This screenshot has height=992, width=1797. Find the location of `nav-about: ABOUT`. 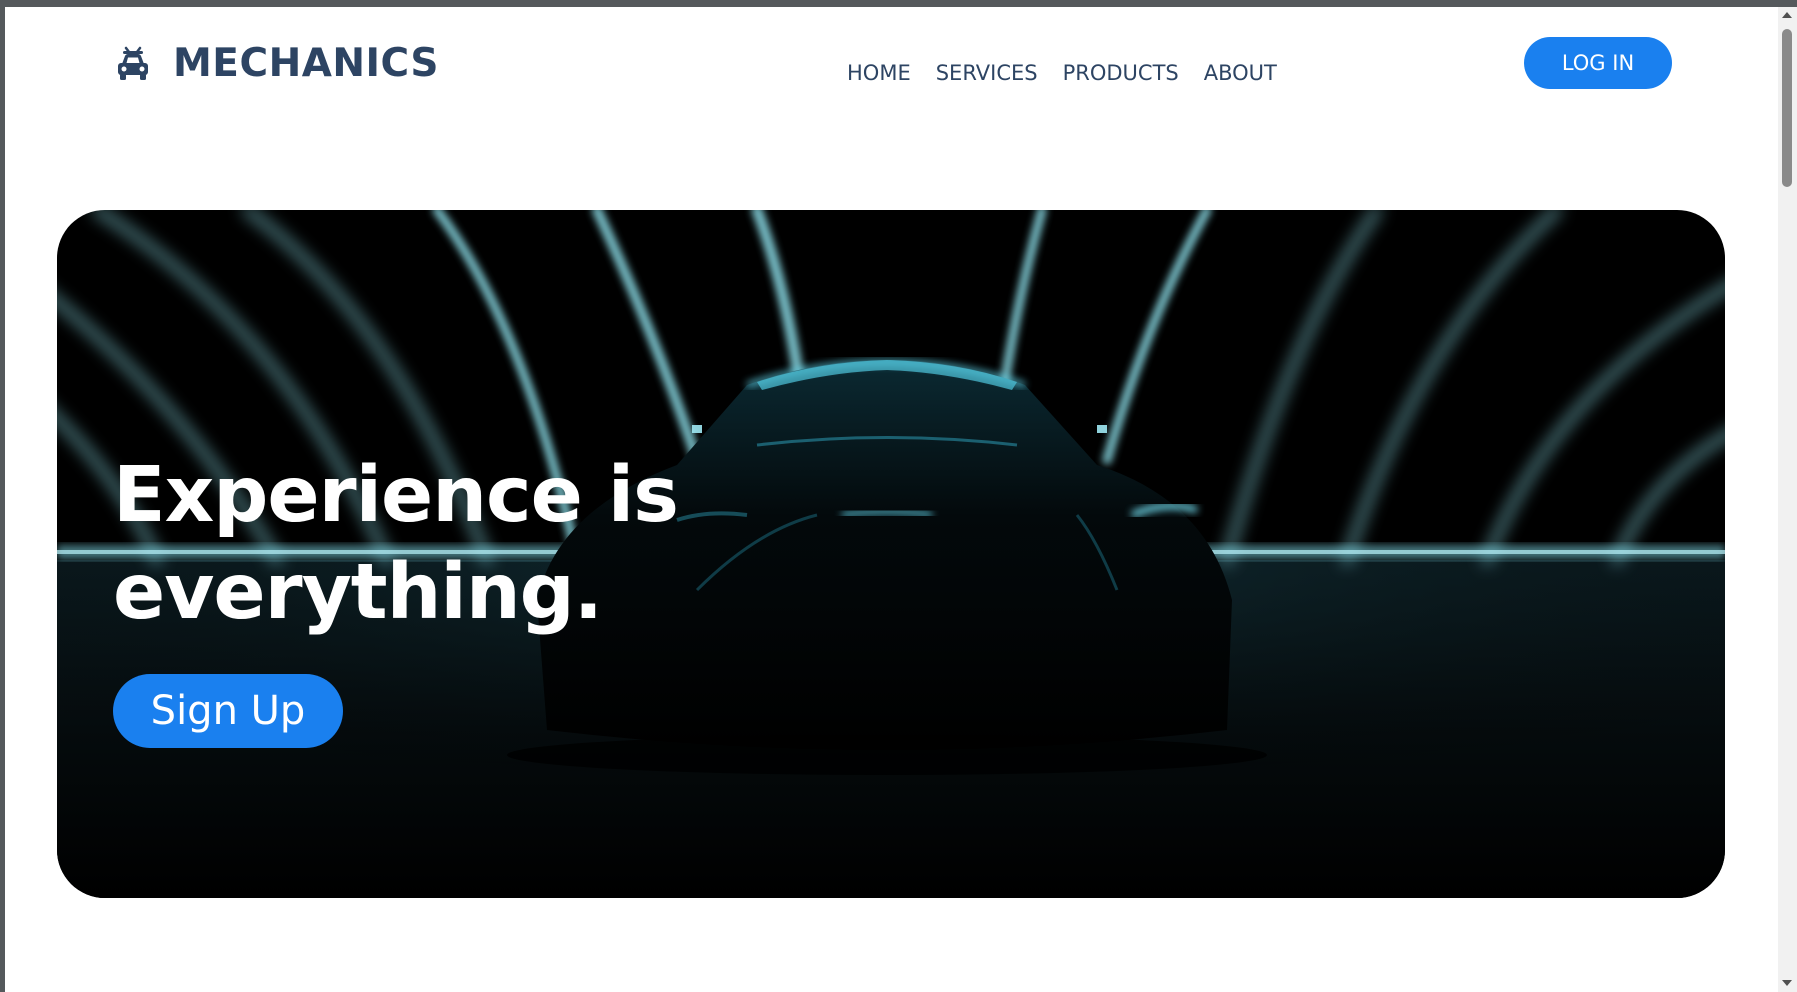

nav-about: ABOUT is located at coordinates (1240, 73).